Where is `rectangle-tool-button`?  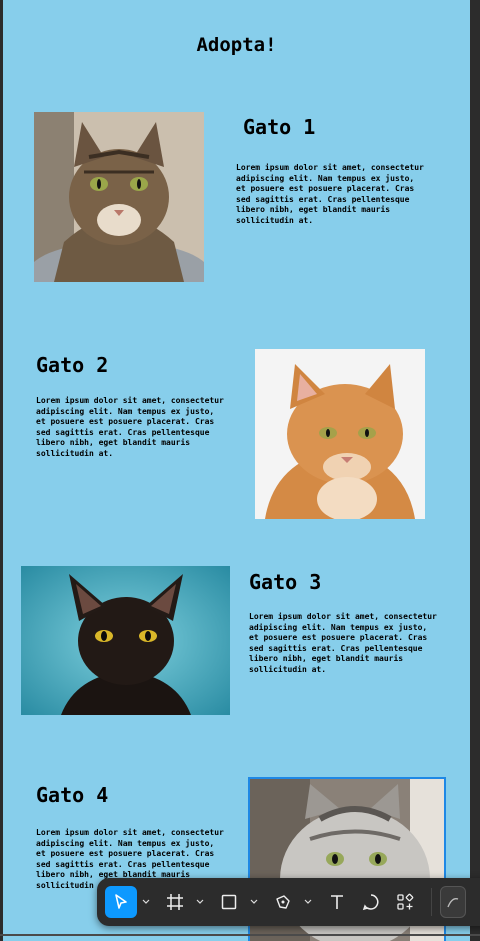
rectangle-tool-button is located at coordinates (229, 902).